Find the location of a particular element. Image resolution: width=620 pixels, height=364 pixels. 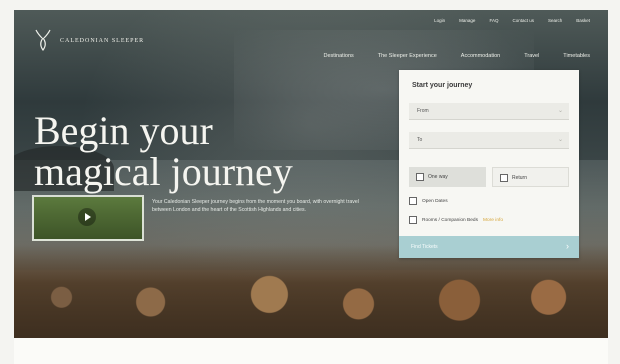

util-link-manage: Manage is located at coordinates (467, 20).